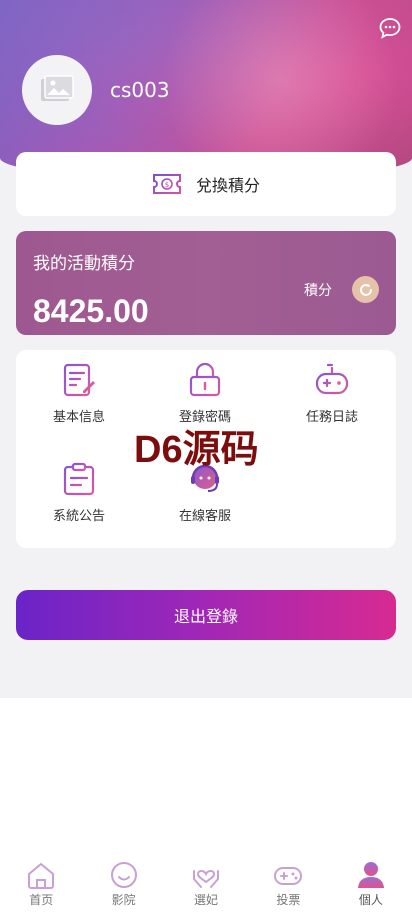  I want to click on points-unit: 積分, so click(318, 291).